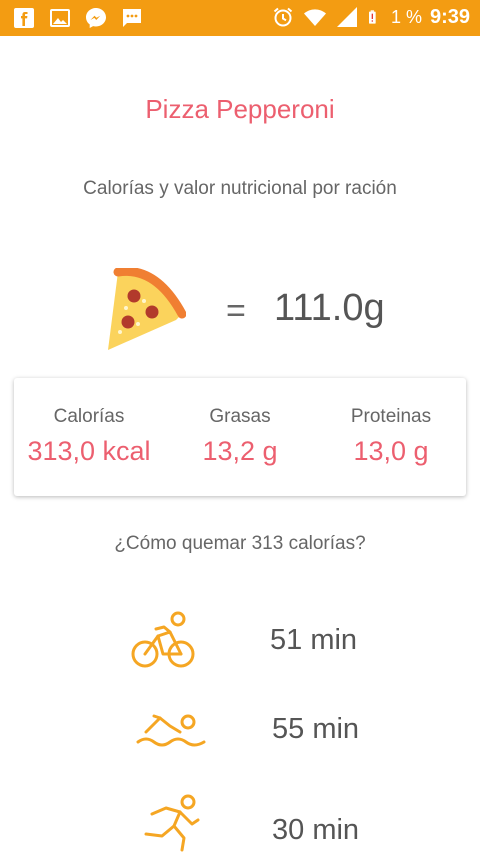 This screenshot has width=480, height=854. What do you see at coordinates (240, 416) in the screenshot?
I see `fat-label: Grasas` at bounding box center [240, 416].